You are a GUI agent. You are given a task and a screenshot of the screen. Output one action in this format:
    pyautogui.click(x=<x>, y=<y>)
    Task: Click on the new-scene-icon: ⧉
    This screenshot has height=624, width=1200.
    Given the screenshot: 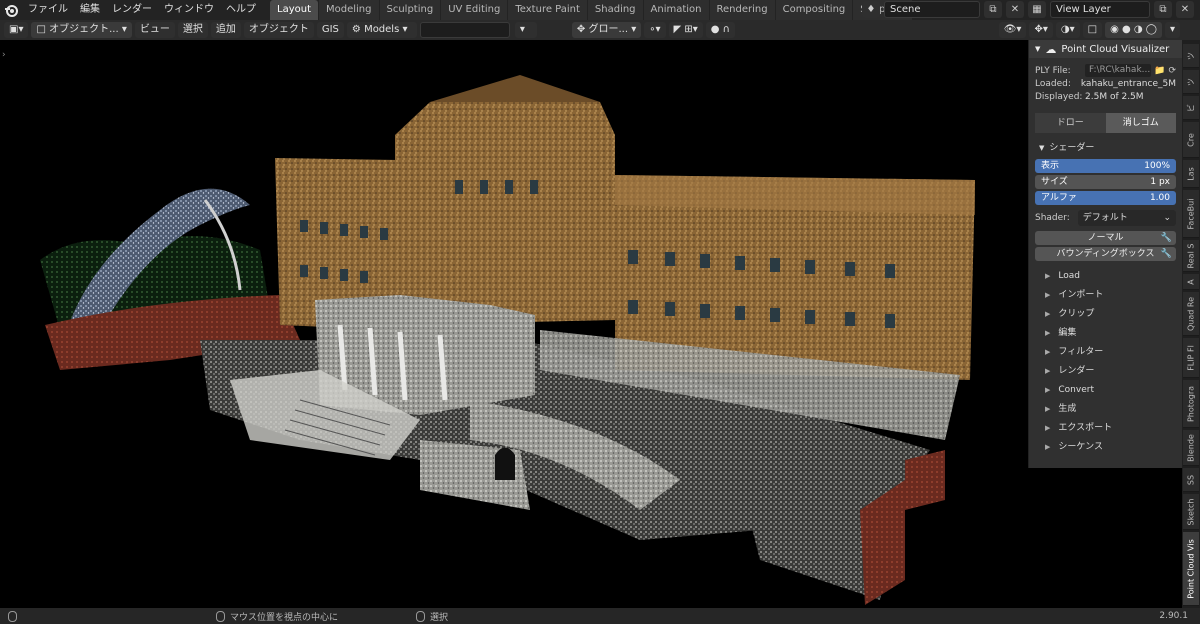 What is the action you would take?
    pyautogui.click(x=993, y=9)
    